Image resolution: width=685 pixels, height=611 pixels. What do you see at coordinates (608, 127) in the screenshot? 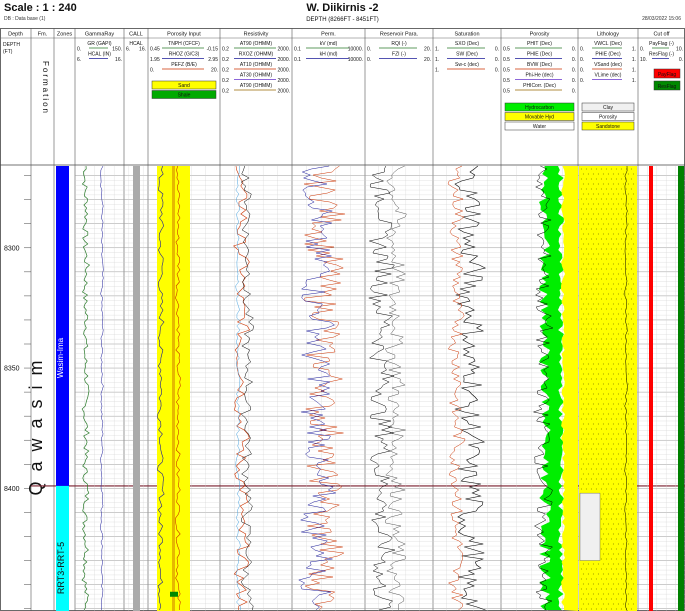
I see `legend-label-lith: Sandstone` at bounding box center [608, 127].